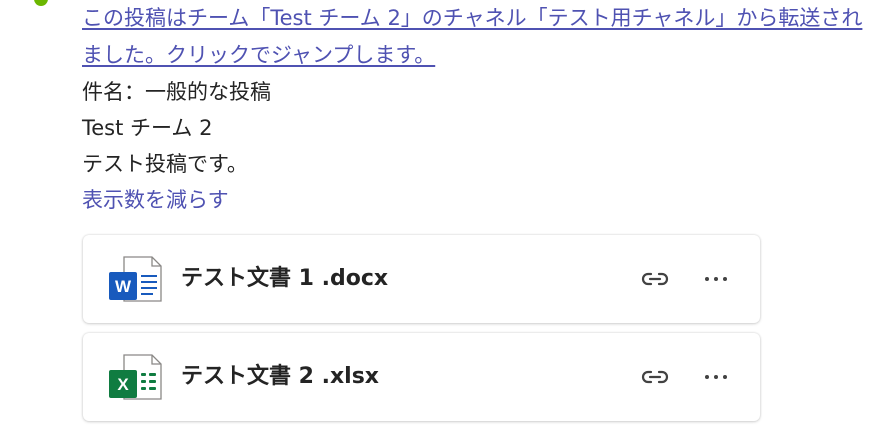  Describe the element at coordinates (285, 278) in the screenshot. I see `attachment-file-name: テスト文書 1 .docx` at that location.